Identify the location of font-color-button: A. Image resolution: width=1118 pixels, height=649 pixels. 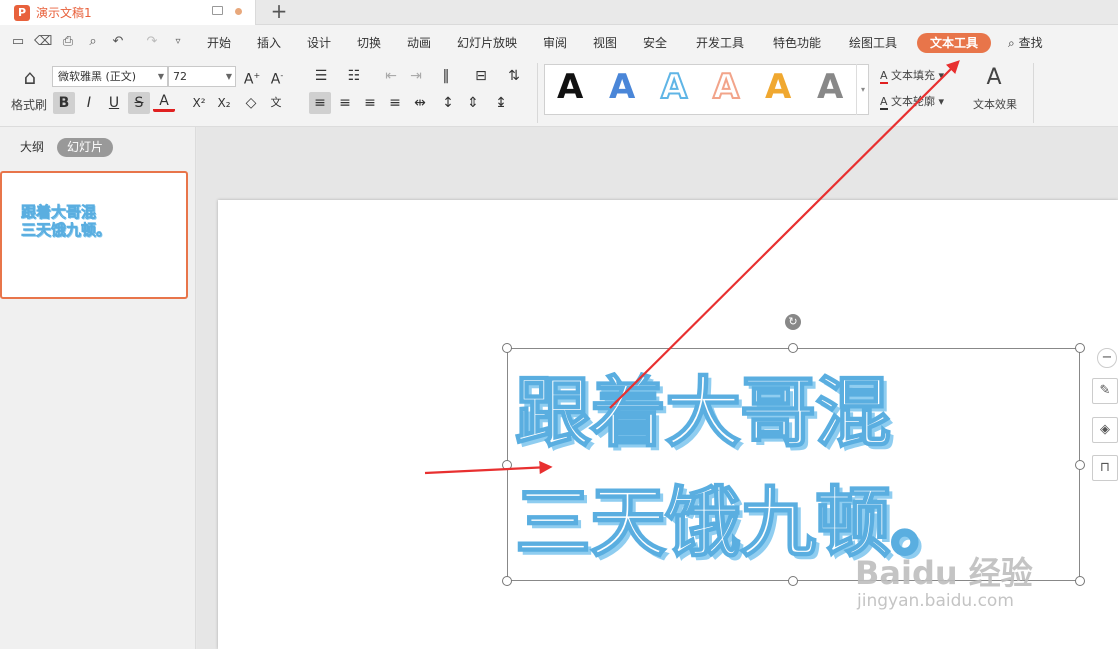
(164, 102).